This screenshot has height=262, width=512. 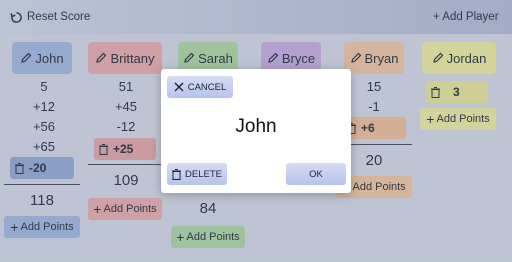 I want to click on cancel-button: CANCEL, so click(x=200, y=87).